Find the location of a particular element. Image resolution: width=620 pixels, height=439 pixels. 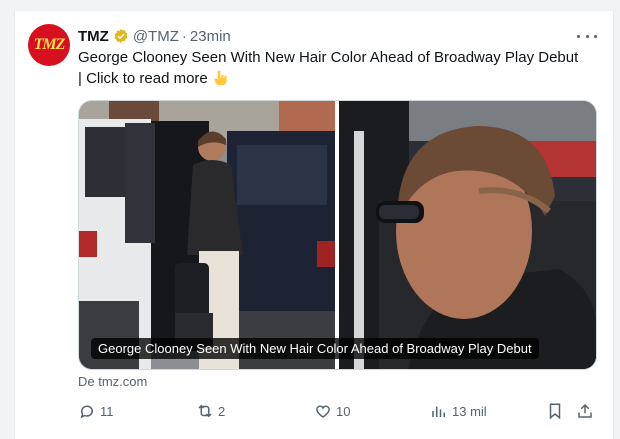

bookmark-button is located at coordinates (557, 411).